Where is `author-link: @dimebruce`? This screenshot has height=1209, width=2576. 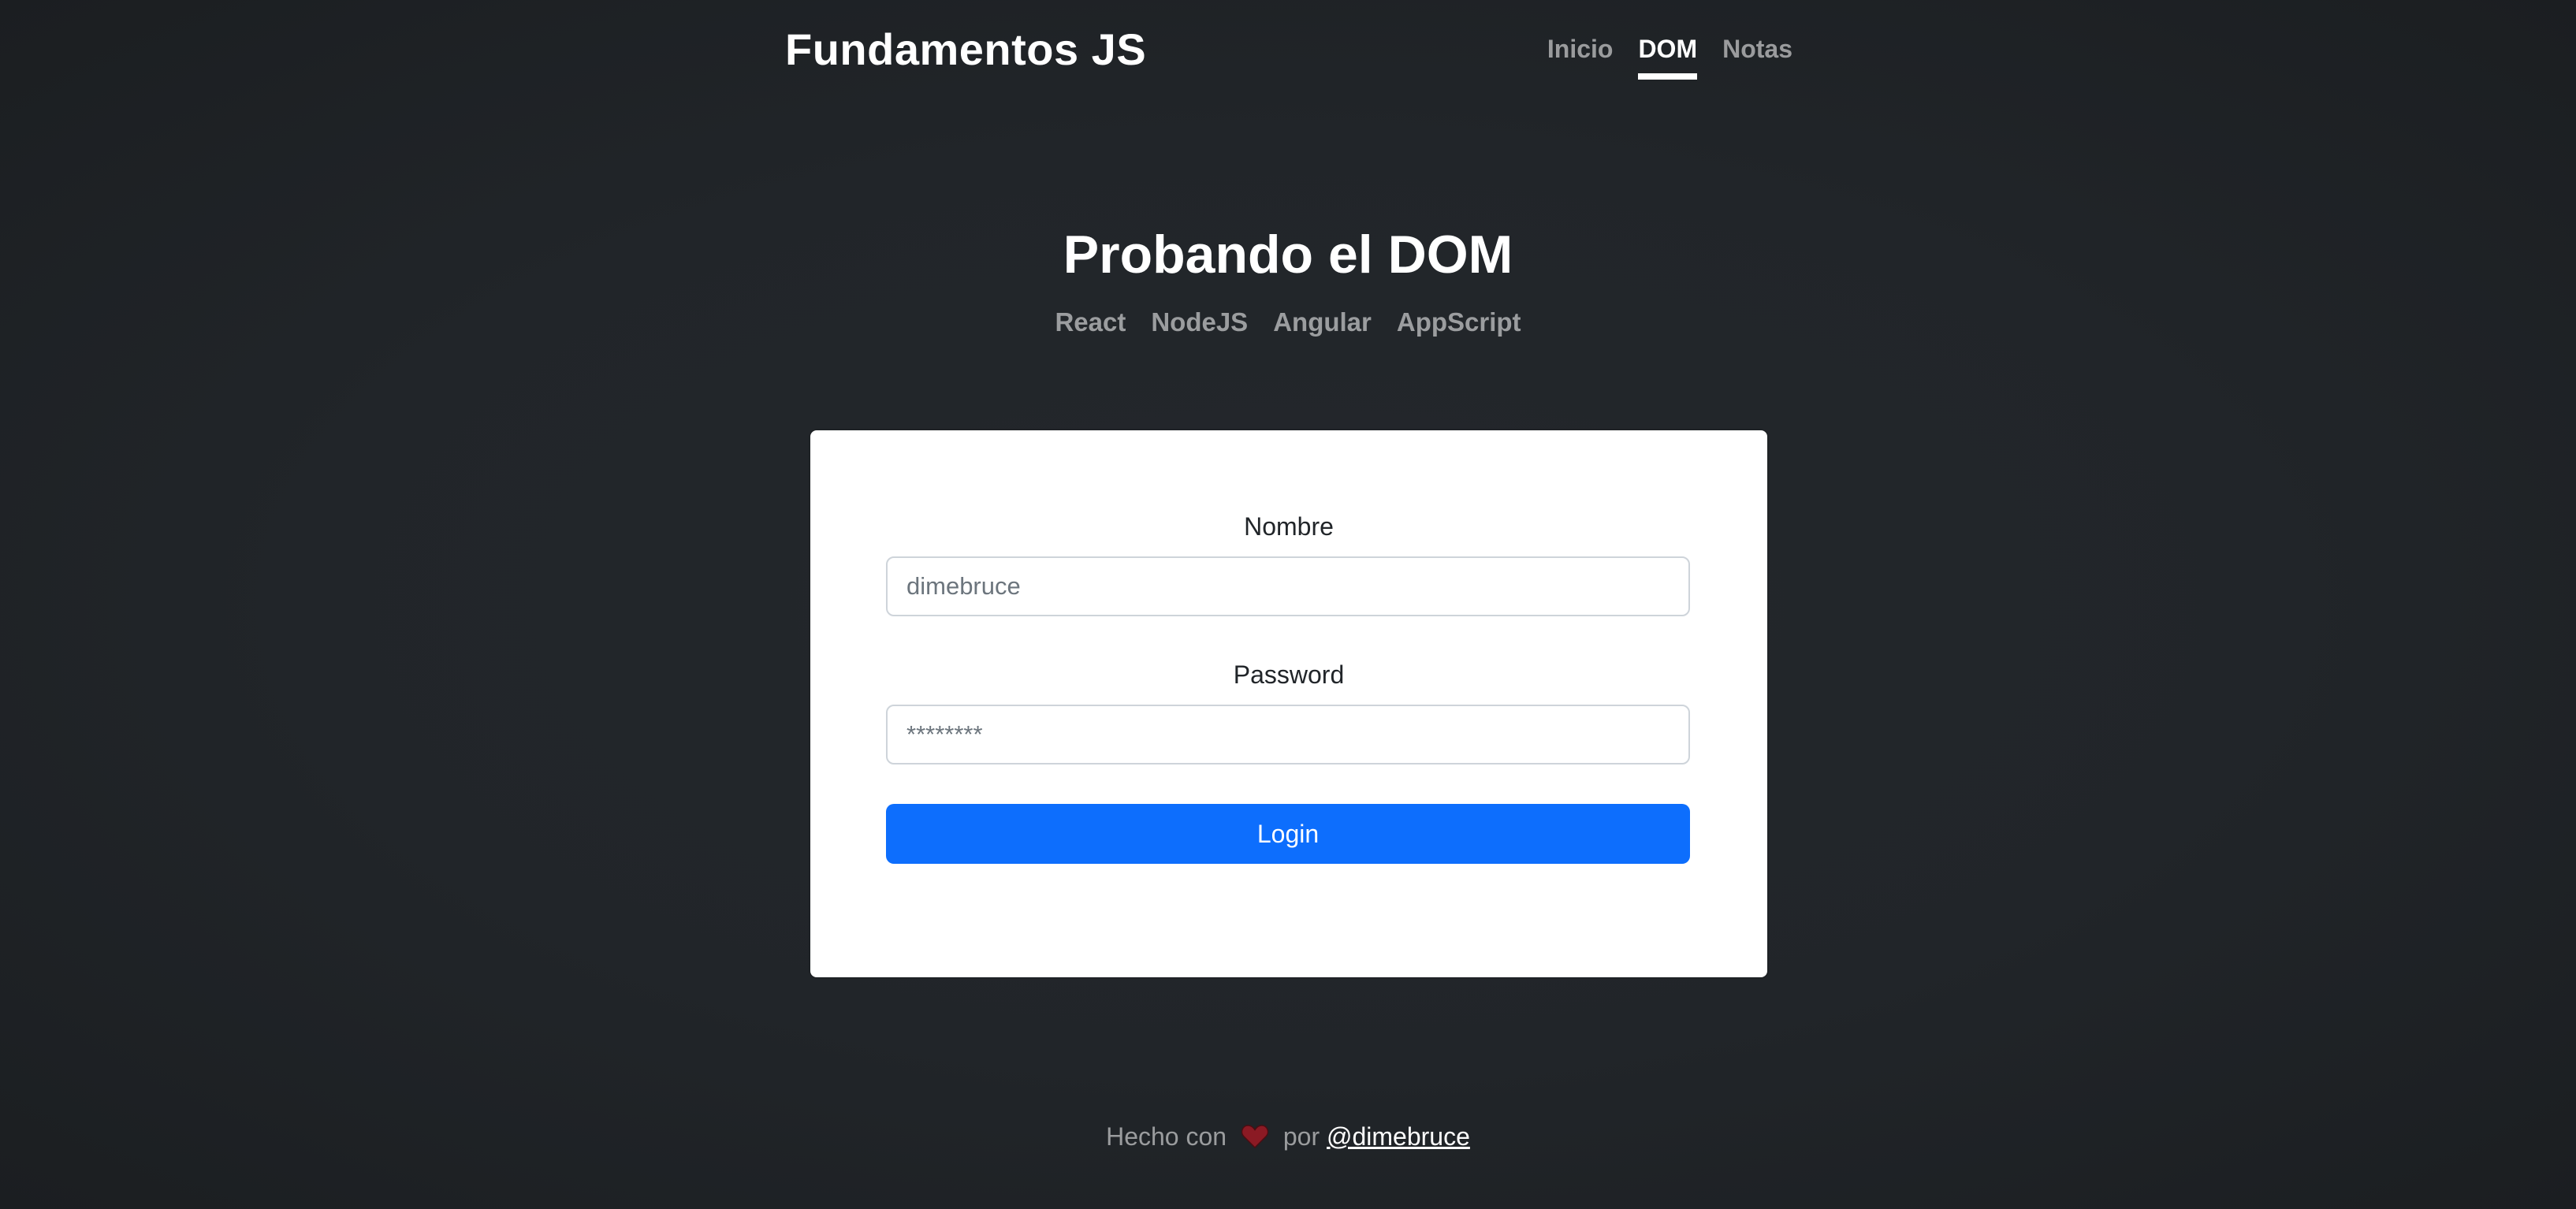 author-link: @dimebruce is located at coordinates (1398, 1136).